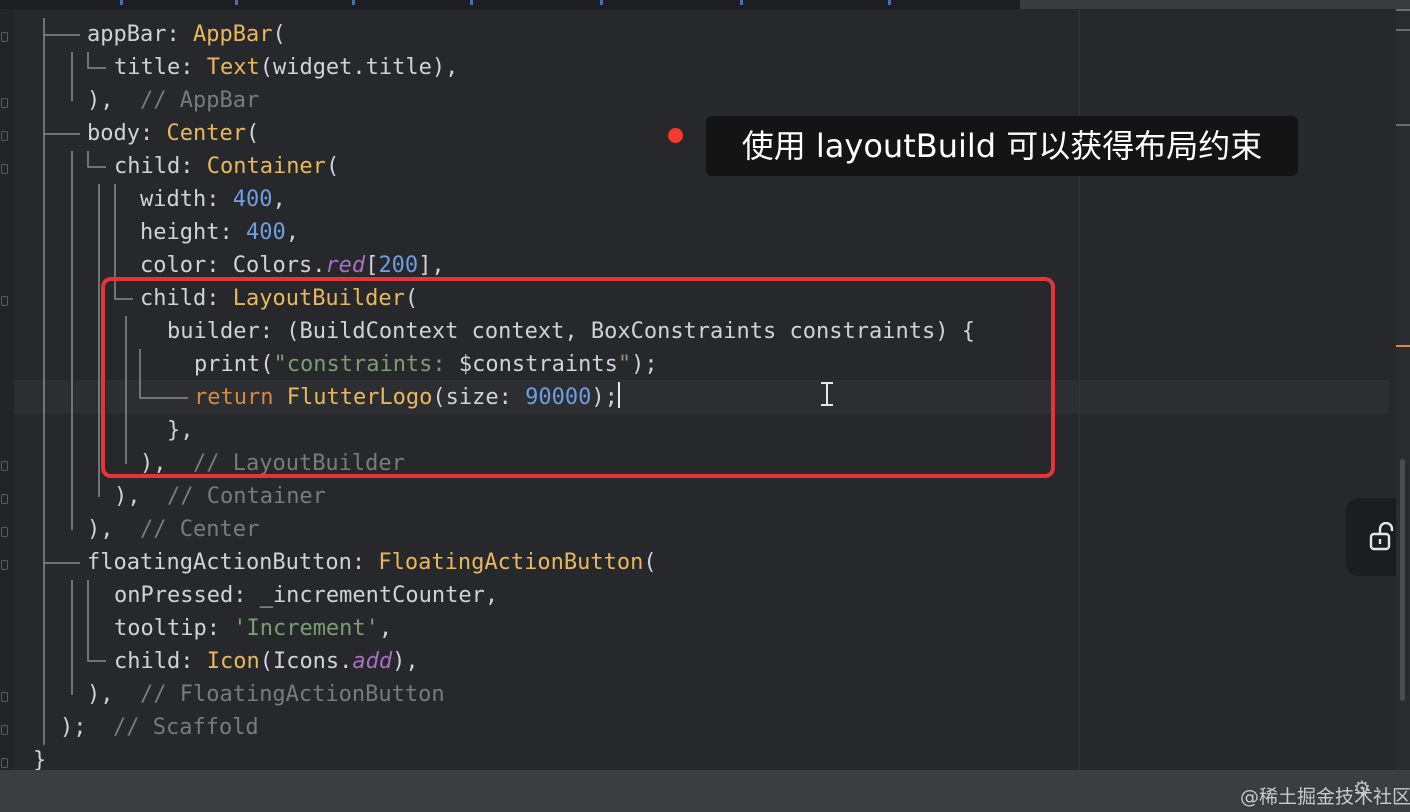 This screenshot has width=1410, height=812. I want to click on code-line: body: Center(, so click(173, 133).